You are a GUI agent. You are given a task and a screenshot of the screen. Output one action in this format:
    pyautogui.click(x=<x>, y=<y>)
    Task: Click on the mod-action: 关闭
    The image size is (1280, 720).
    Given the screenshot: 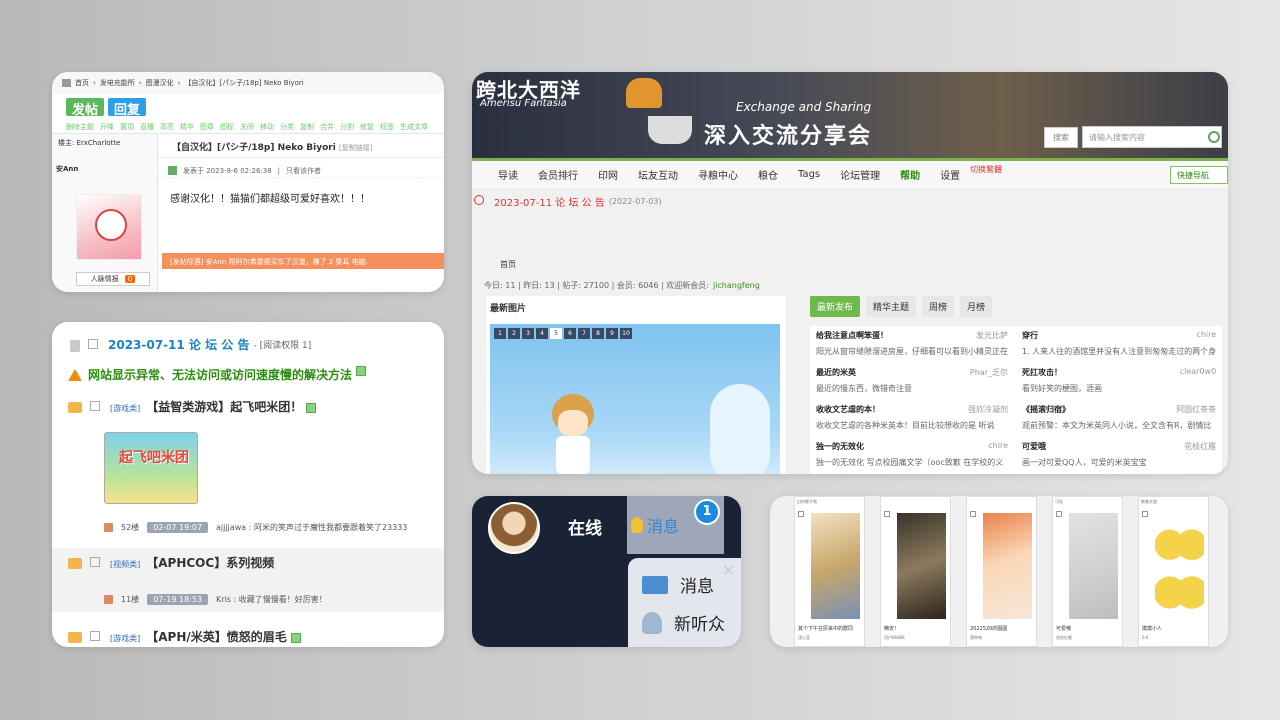 What is the action you would take?
    pyautogui.click(x=247, y=127)
    